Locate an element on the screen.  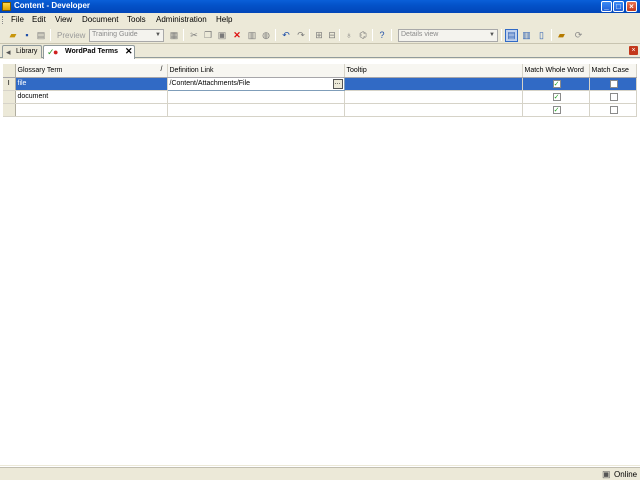
table-row: document ✓ is located at coordinates (320, 97).